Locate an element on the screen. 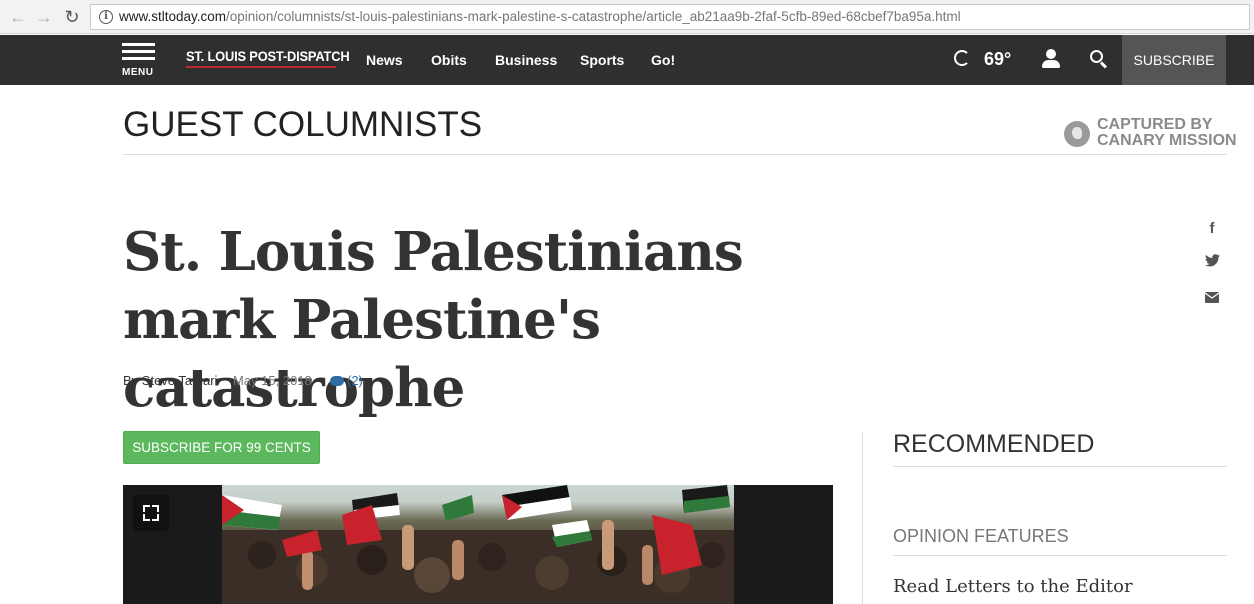  menu-button: MENU is located at coordinates (139, 61).